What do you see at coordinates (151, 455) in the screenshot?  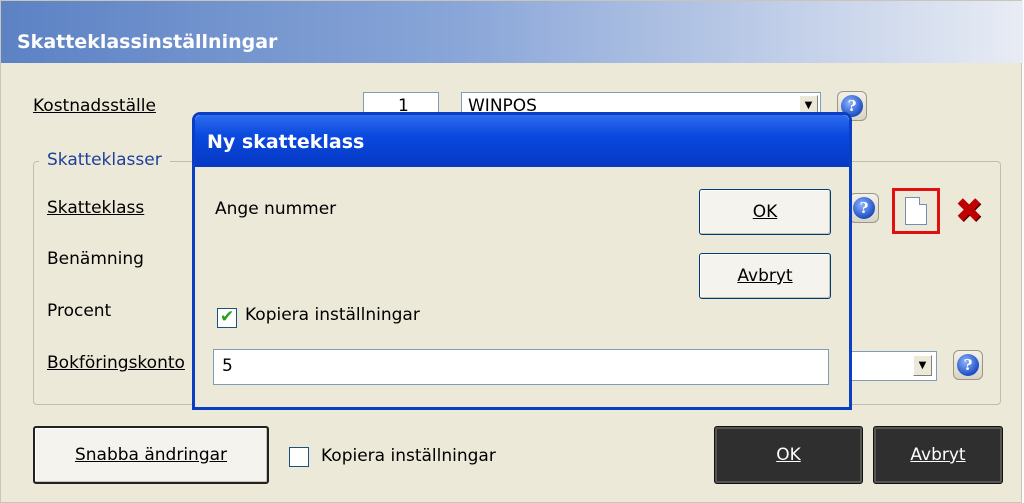 I see `snabba-andringar-button: Snabba ändringar` at bounding box center [151, 455].